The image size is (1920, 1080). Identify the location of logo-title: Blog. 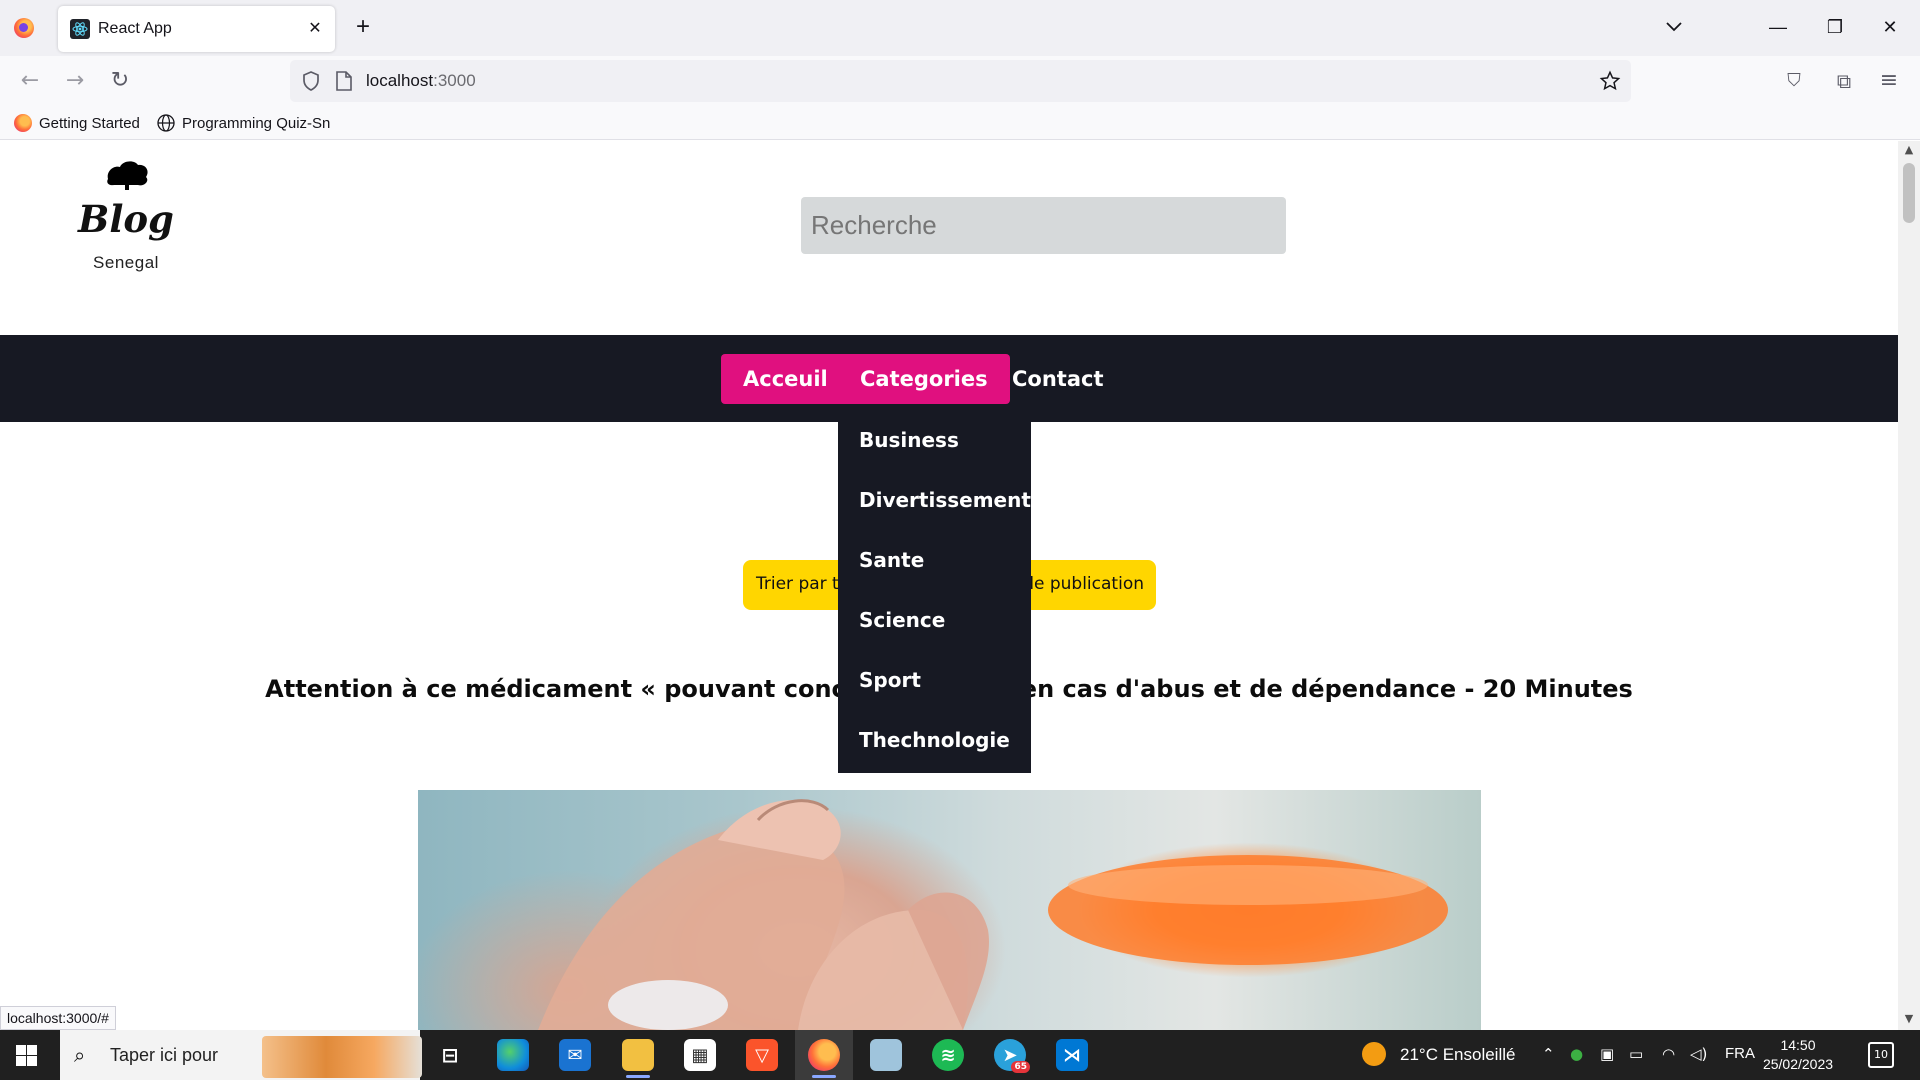
(126, 219).